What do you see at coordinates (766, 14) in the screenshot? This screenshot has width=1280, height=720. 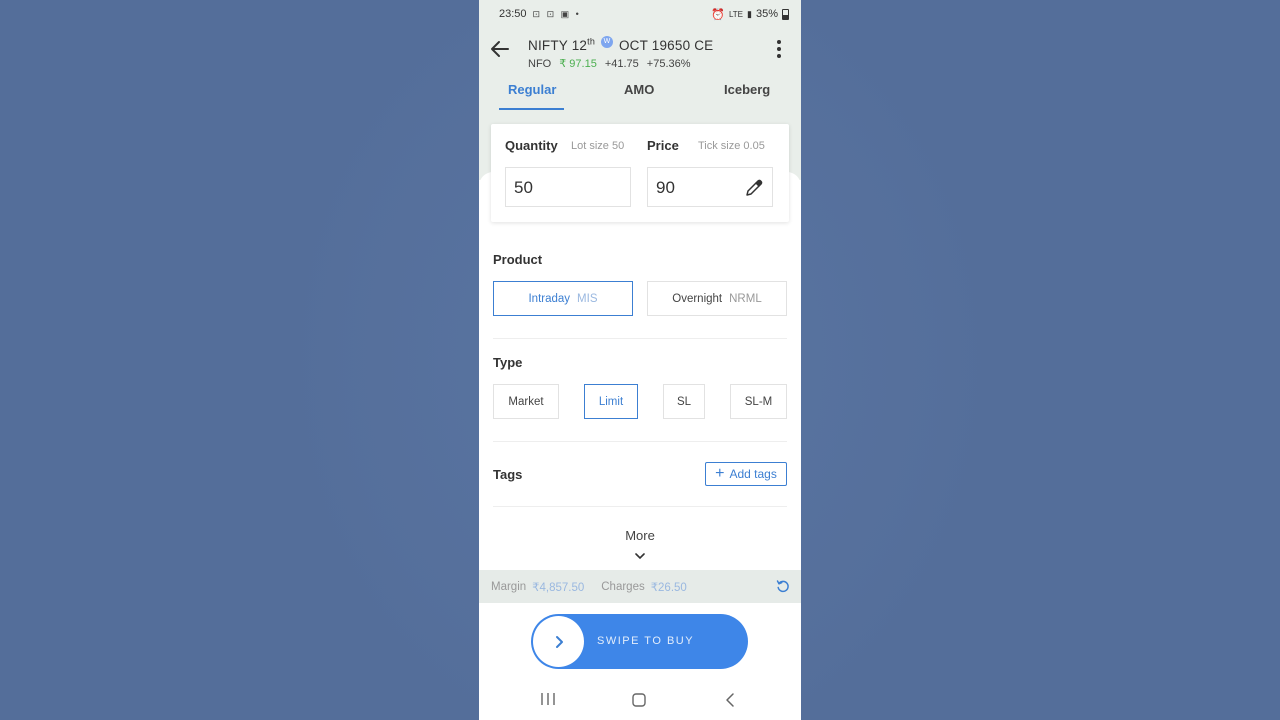 I see `battery-percent: 35%` at bounding box center [766, 14].